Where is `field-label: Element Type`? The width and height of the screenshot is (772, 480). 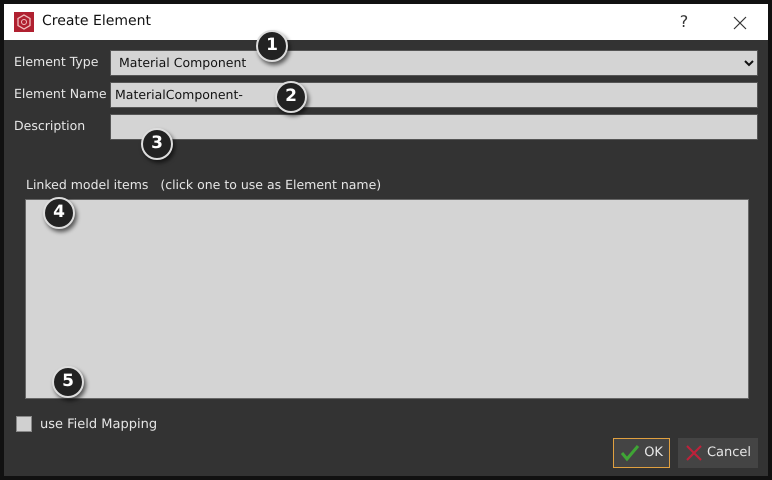
field-label: Element Type is located at coordinates (57, 62).